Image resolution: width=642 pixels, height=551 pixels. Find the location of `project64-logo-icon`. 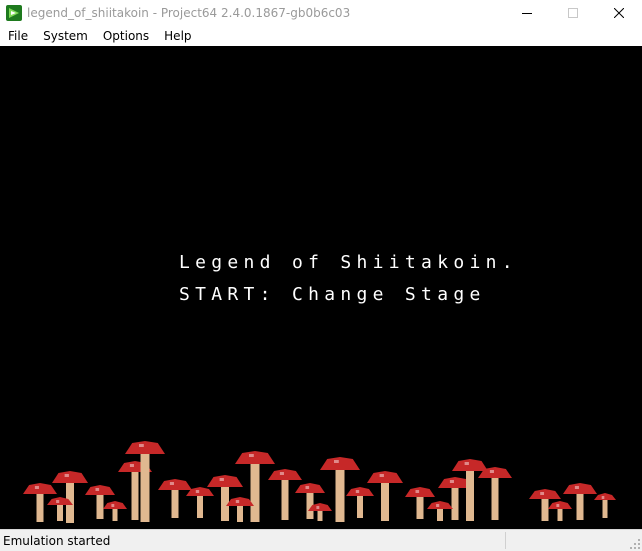

project64-logo-icon is located at coordinates (14, 13).